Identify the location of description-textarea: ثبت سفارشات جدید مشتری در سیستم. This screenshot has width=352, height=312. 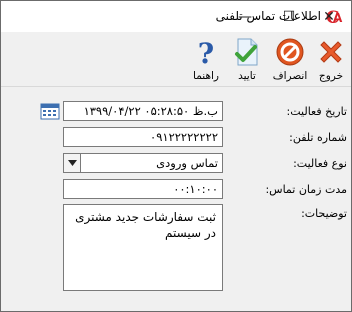
(143, 247).